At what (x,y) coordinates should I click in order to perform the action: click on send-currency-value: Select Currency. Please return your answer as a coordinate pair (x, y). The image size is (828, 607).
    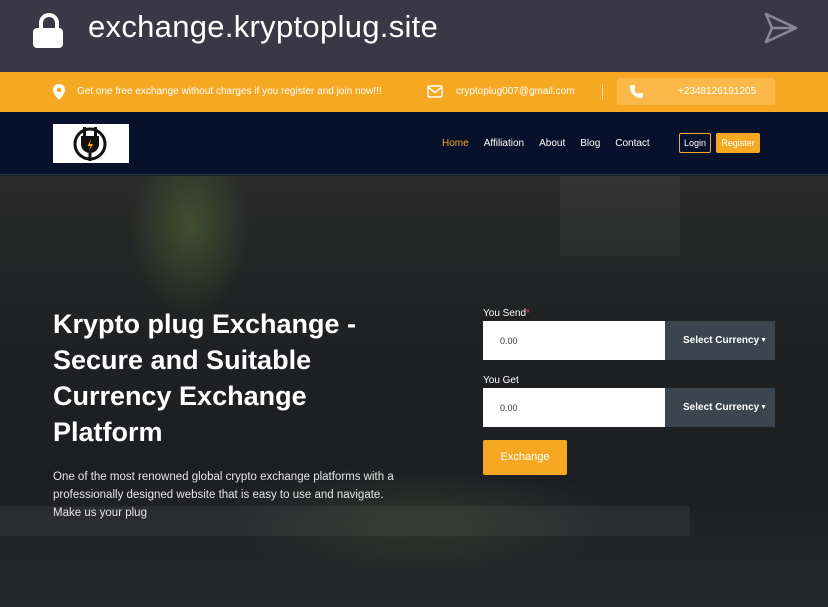
    Looking at the image, I should click on (721, 340).